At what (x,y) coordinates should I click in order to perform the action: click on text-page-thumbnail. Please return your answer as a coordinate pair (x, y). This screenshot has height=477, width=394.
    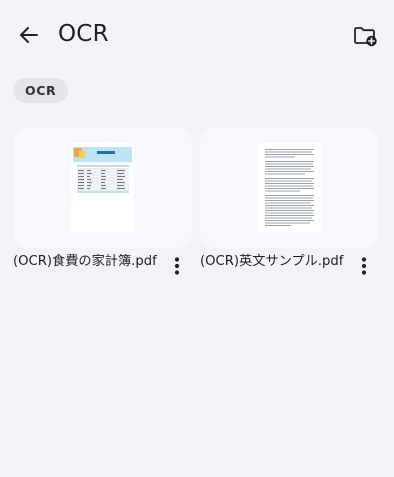
    Looking at the image, I should click on (289, 187).